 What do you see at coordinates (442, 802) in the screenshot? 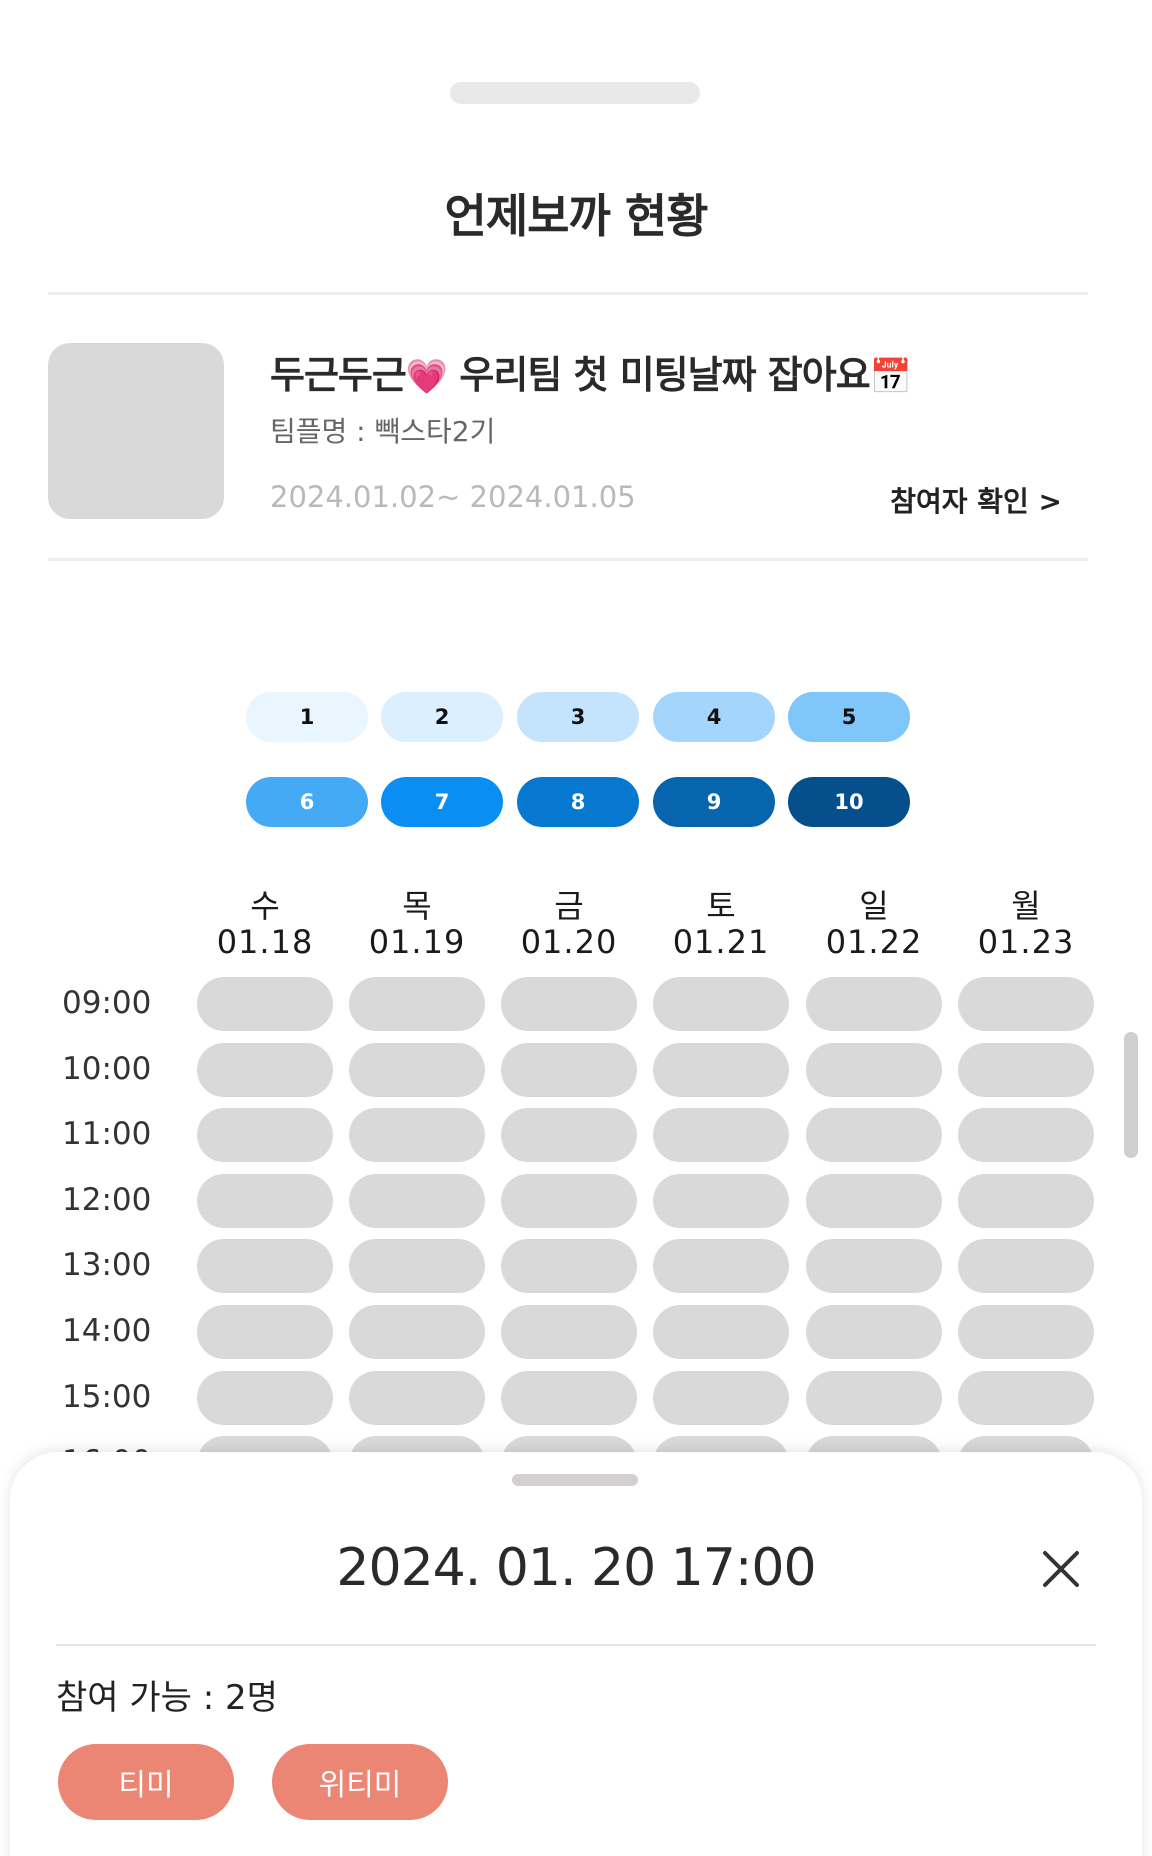
I see `legend-chip: 7` at bounding box center [442, 802].